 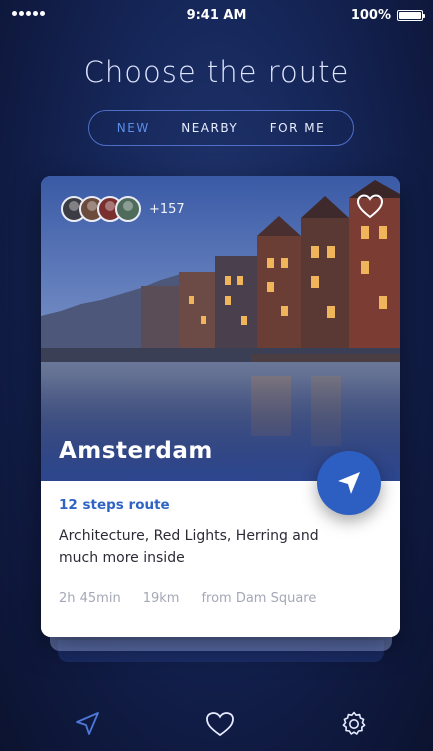 What do you see at coordinates (370, 206) in the screenshot?
I see `favorite-heart-icon` at bounding box center [370, 206].